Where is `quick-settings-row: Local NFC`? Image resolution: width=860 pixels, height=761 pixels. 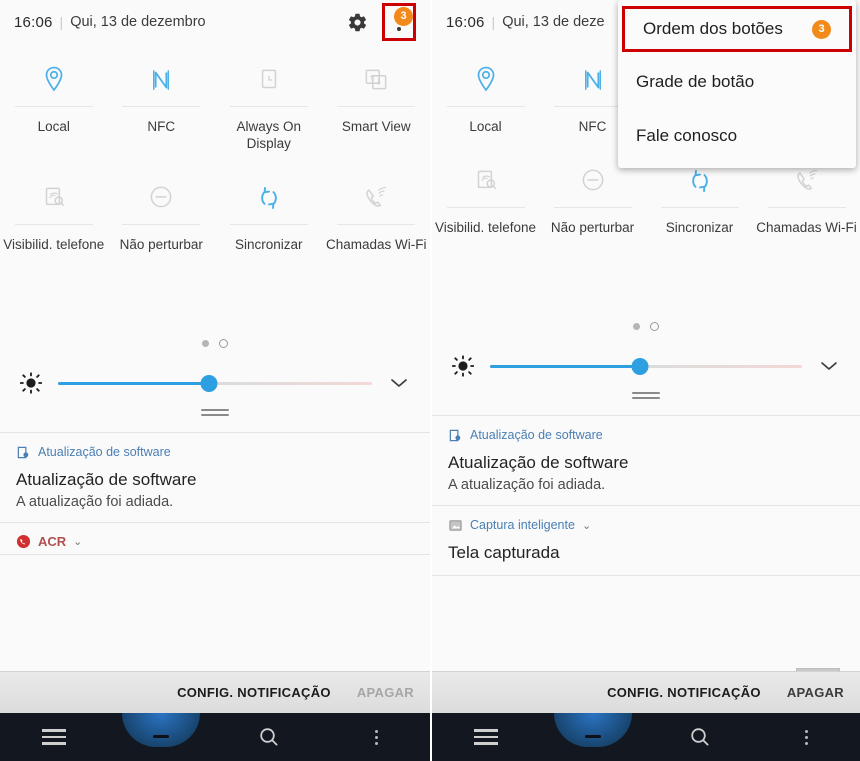 quick-settings-row: Local NFC is located at coordinates (215, 101).